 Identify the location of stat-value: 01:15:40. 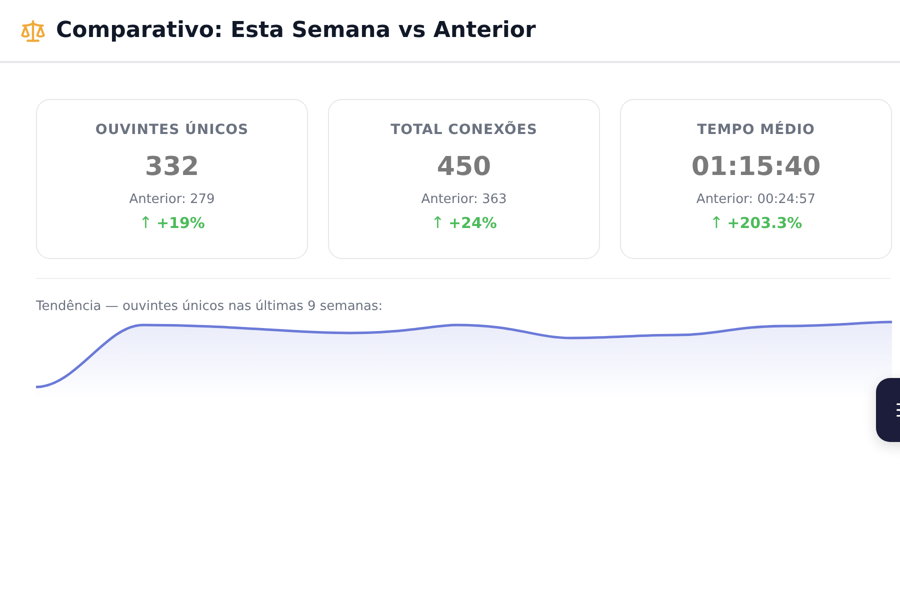
(756, 167).